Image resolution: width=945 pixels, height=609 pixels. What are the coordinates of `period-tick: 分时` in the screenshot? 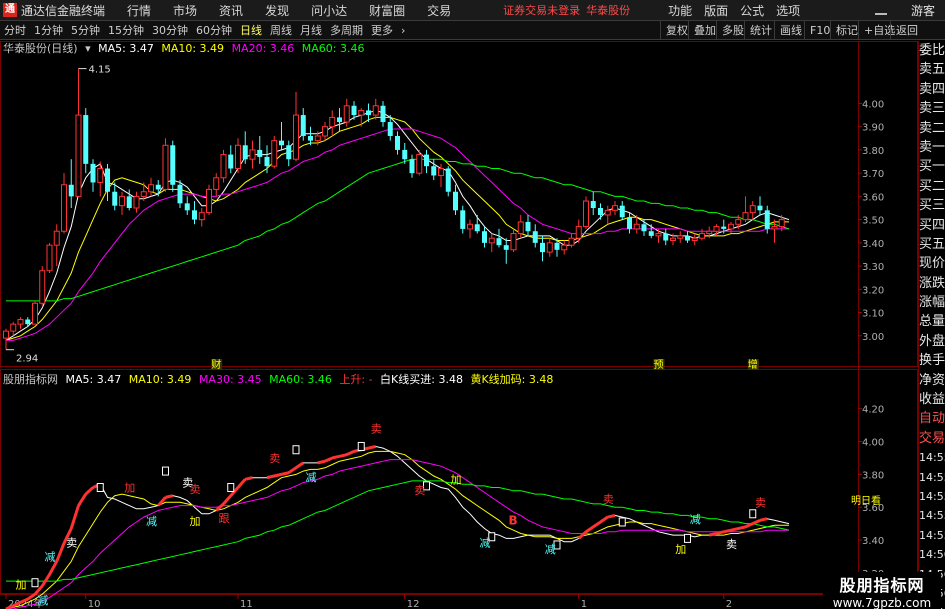 It's located at (15, 30).